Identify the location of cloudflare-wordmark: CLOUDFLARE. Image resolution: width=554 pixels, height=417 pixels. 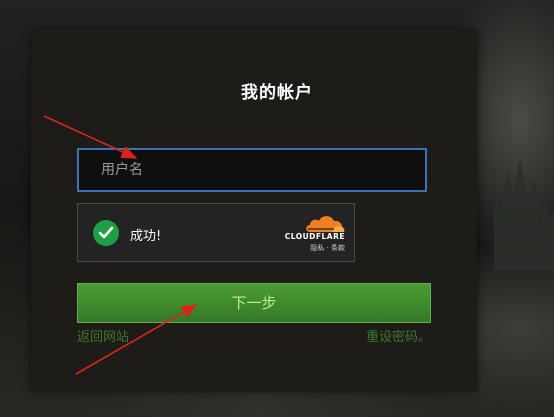
(314, 236).